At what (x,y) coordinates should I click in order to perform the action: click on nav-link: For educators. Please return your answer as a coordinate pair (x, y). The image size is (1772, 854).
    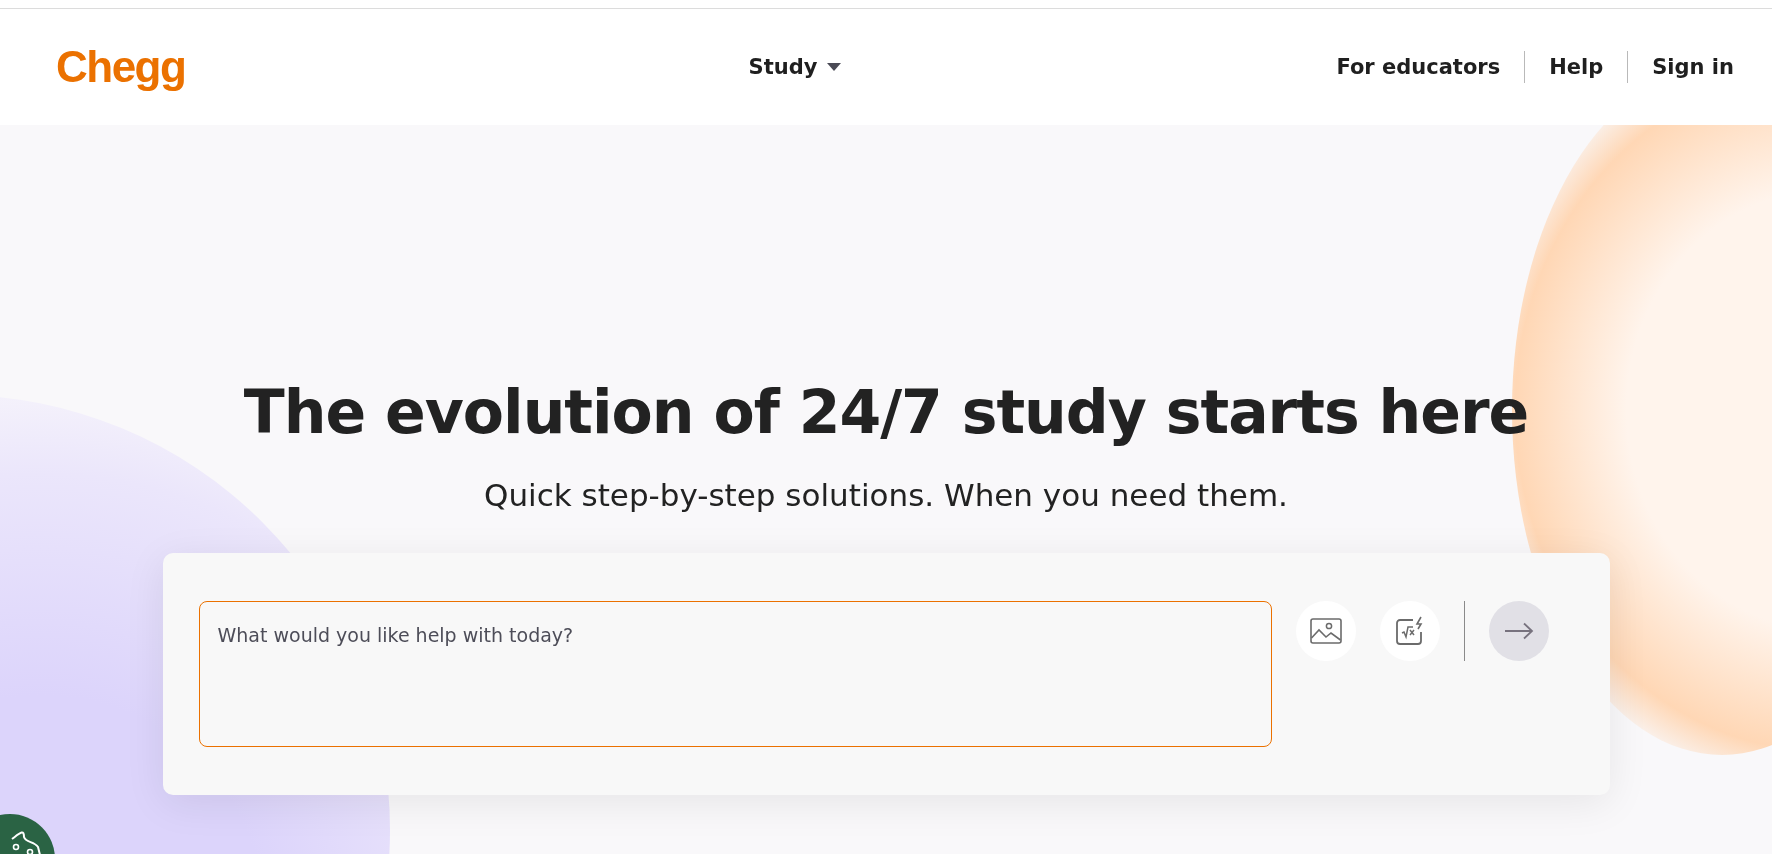
    Looking at the image, I should click on (1418, 67).